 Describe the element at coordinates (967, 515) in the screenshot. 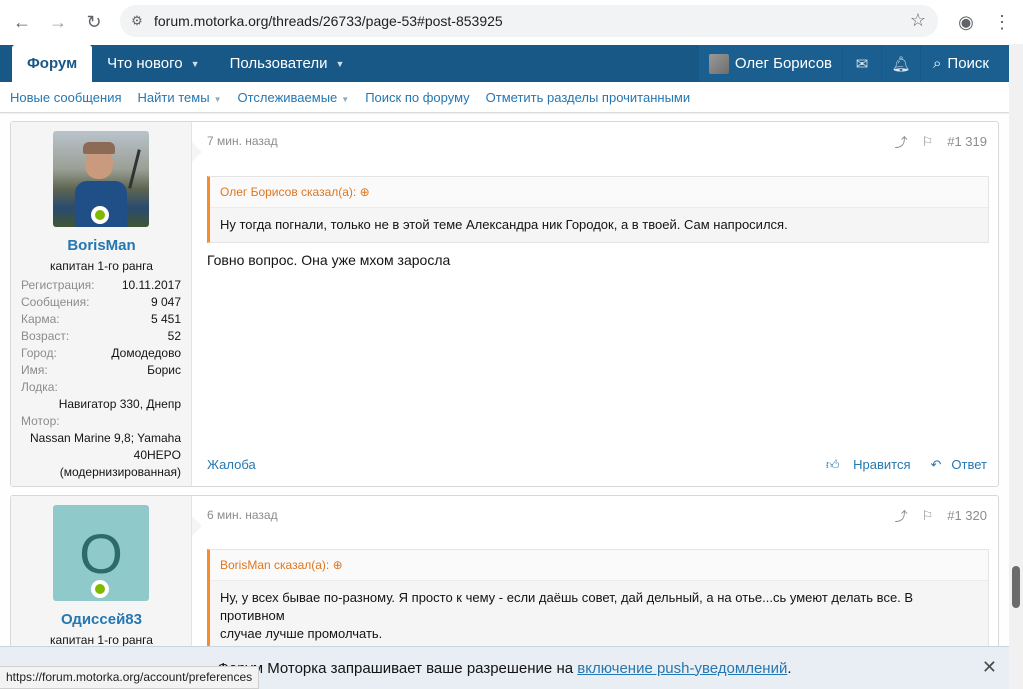

I see `post-number: #1 320` at that location.